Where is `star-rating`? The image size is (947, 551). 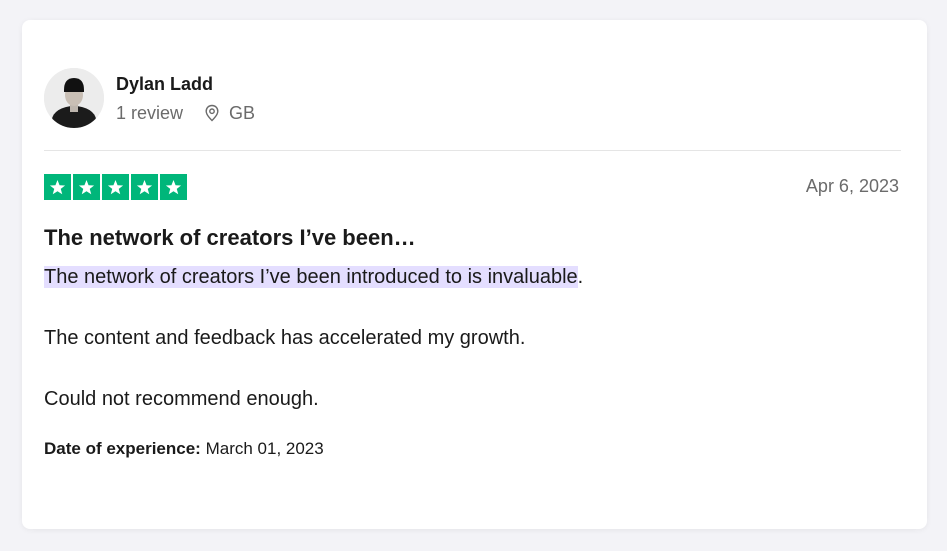 star-rating is located at coordinates (115, 187).